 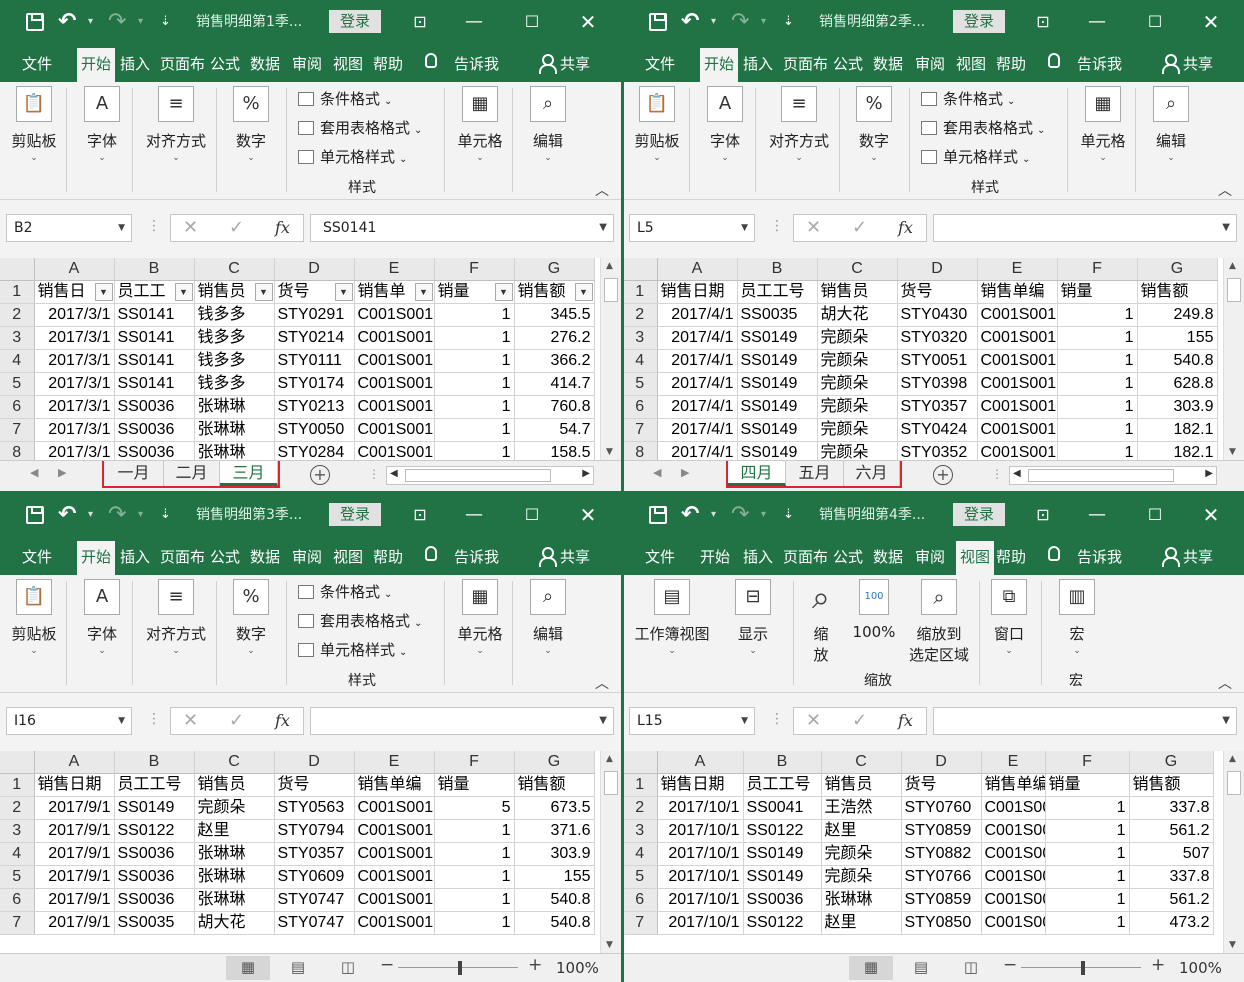 I want to click on header-cell: 销售员, so click(x=857, y=292).